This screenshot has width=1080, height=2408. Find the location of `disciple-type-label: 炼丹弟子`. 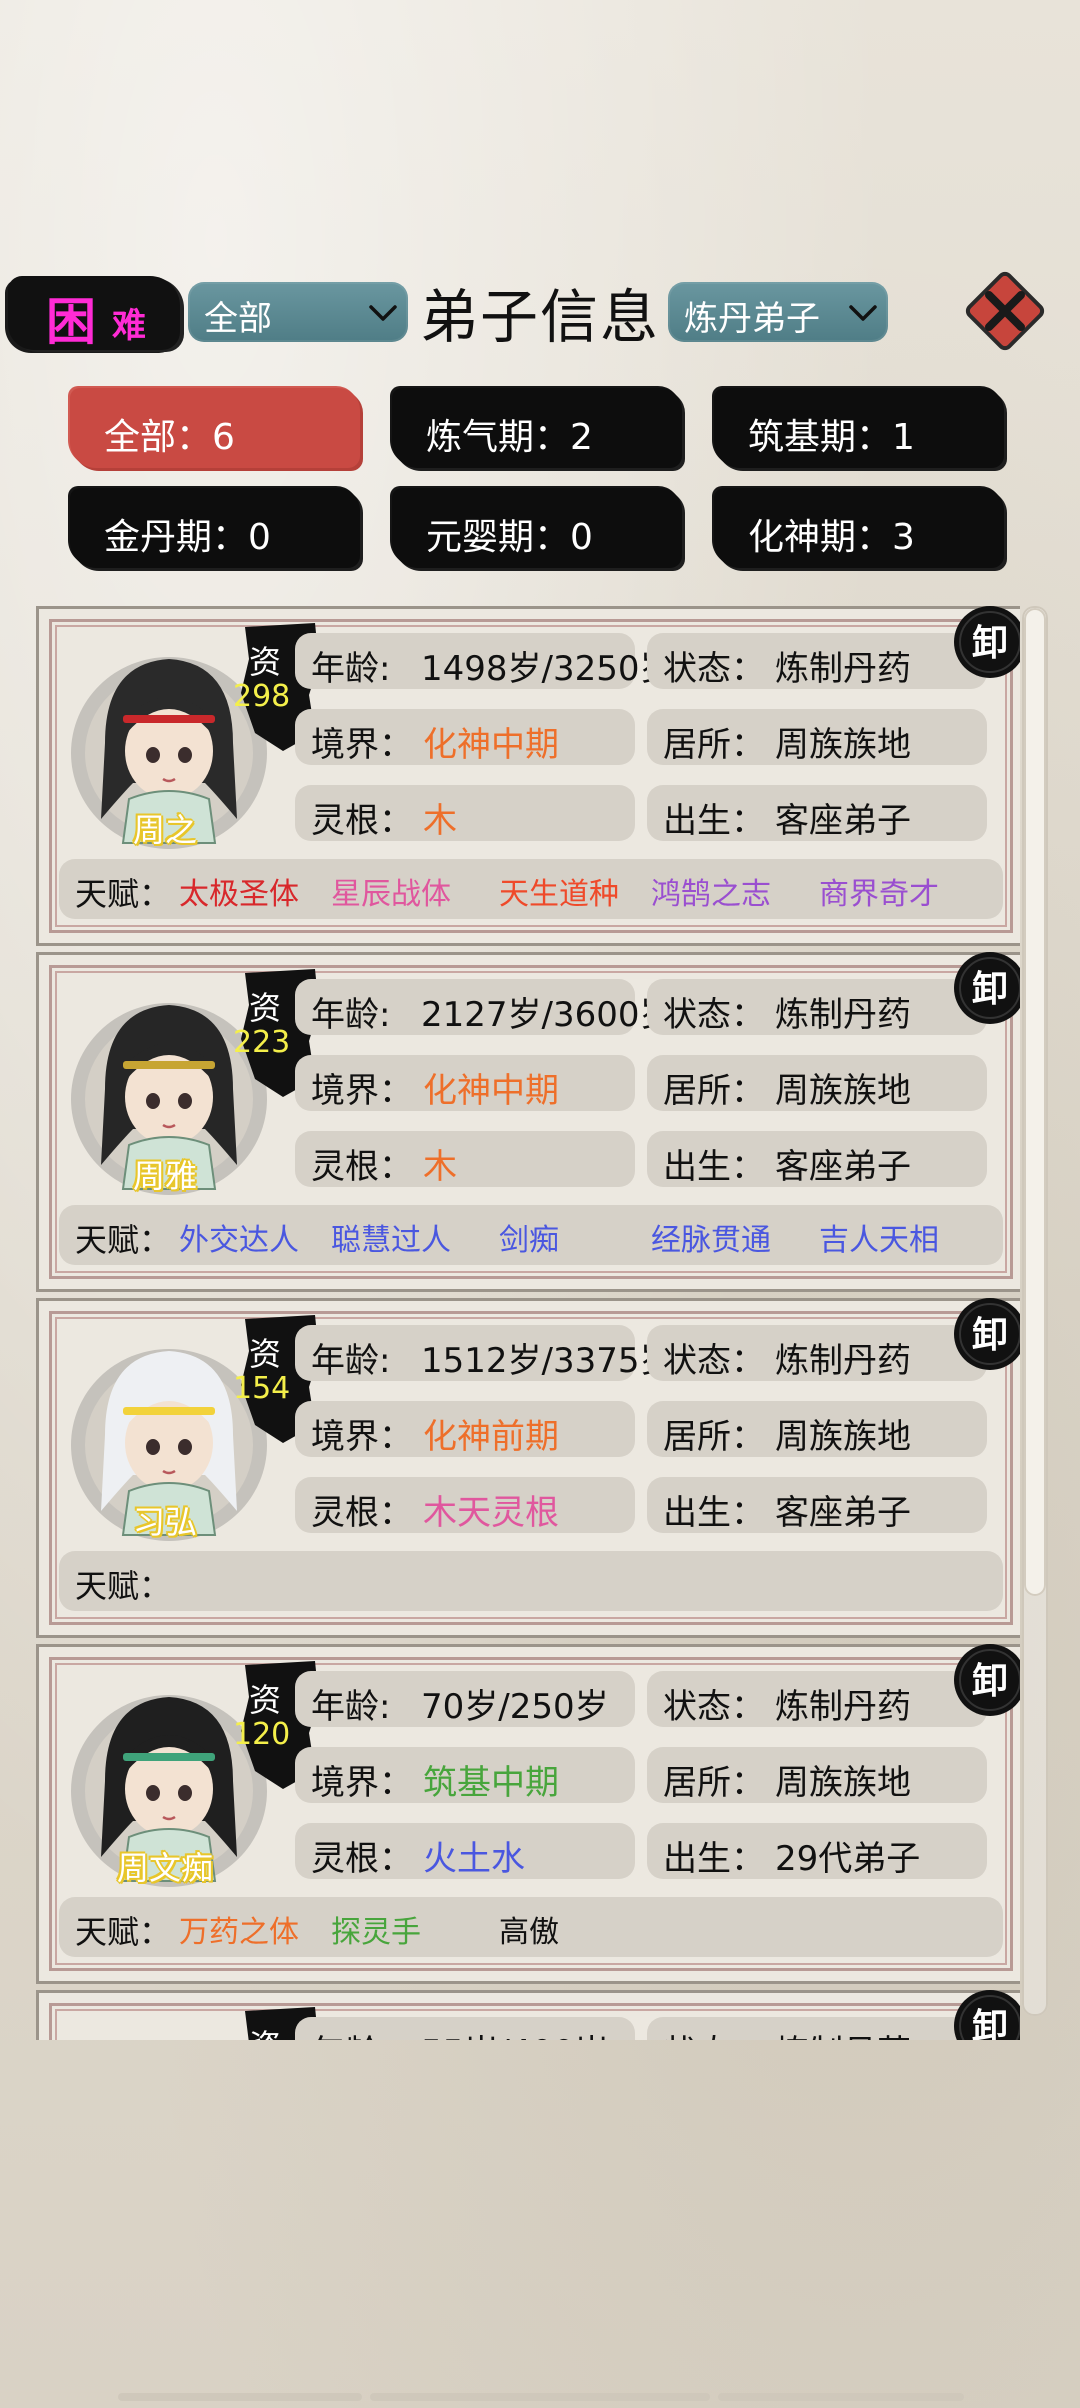

disciple-type-label: 炼丹弟子 is located at coordinates (752, 319).